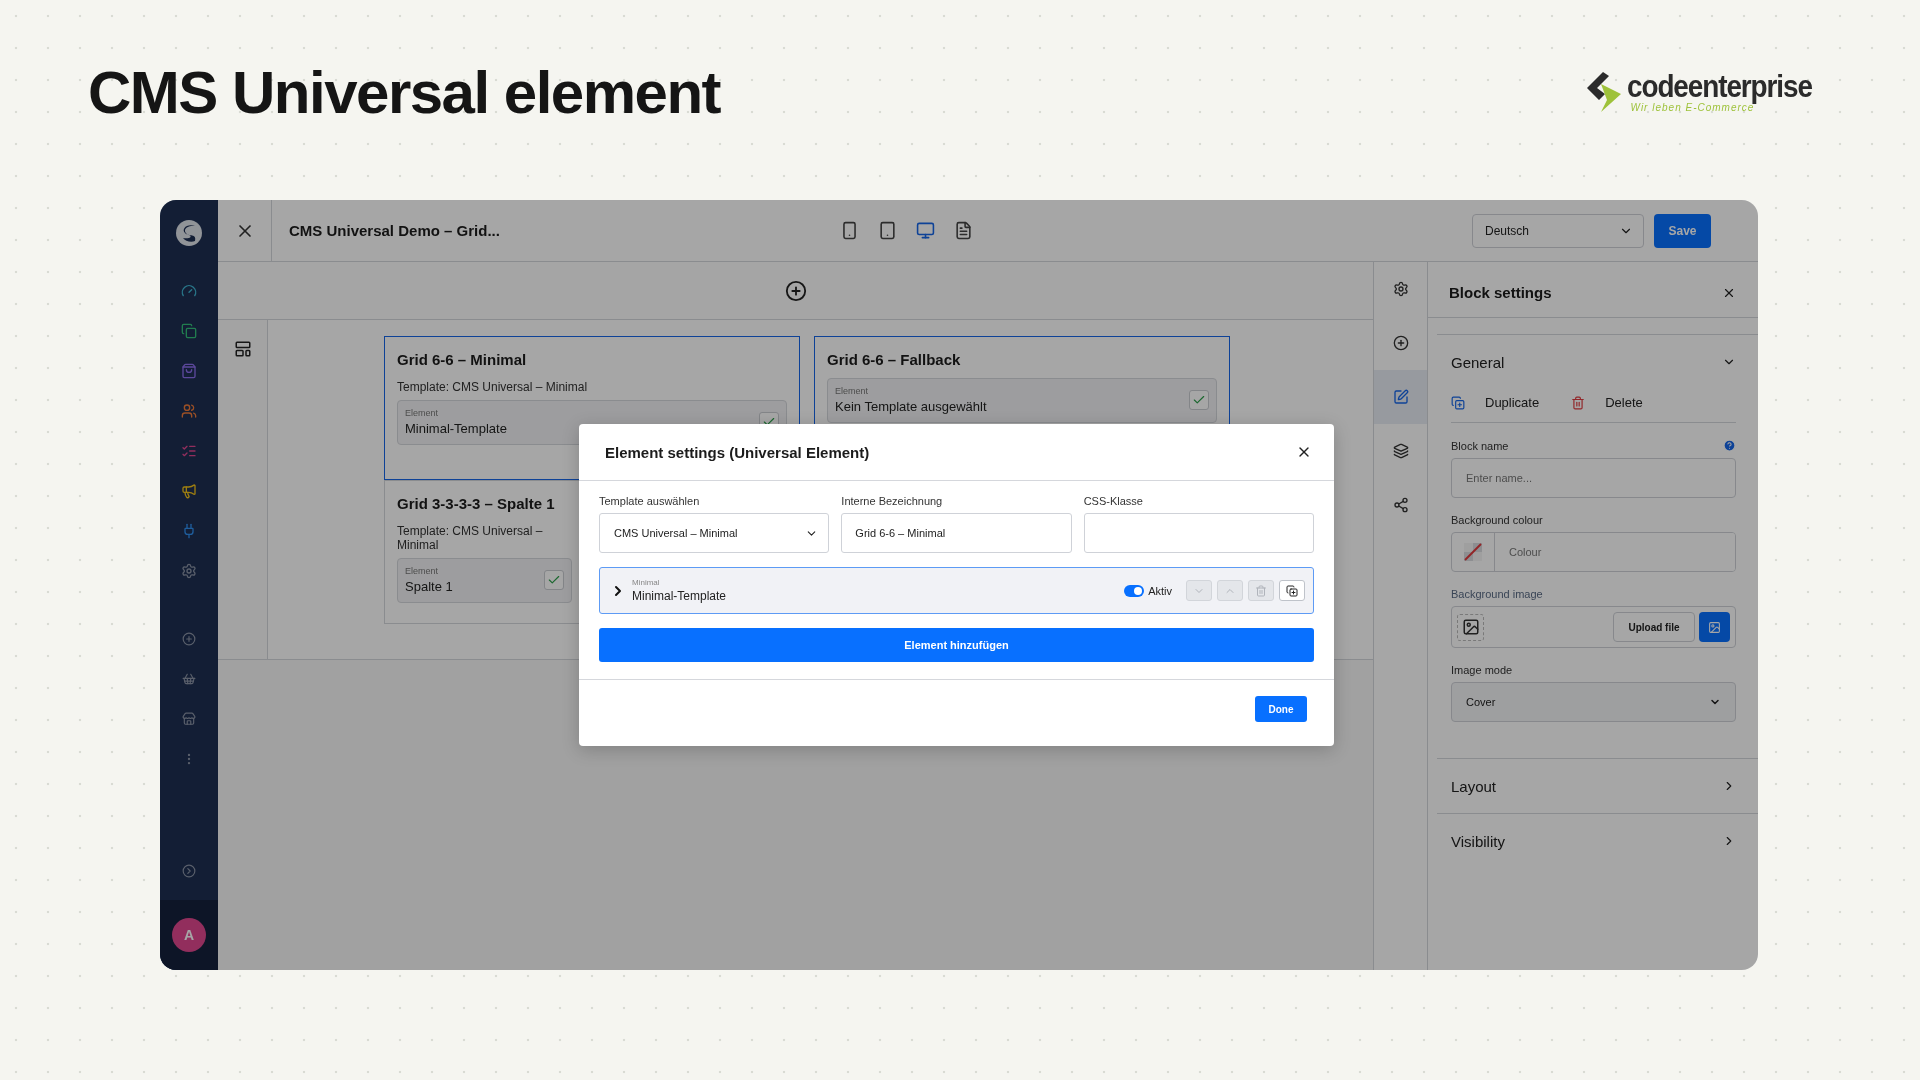 This screenshot has height=1080, width=1920. What do you see at coordinates (1558, 230) in the screenshot?
I see `language-select: Deutsch` at bounding box center [1558, 230].